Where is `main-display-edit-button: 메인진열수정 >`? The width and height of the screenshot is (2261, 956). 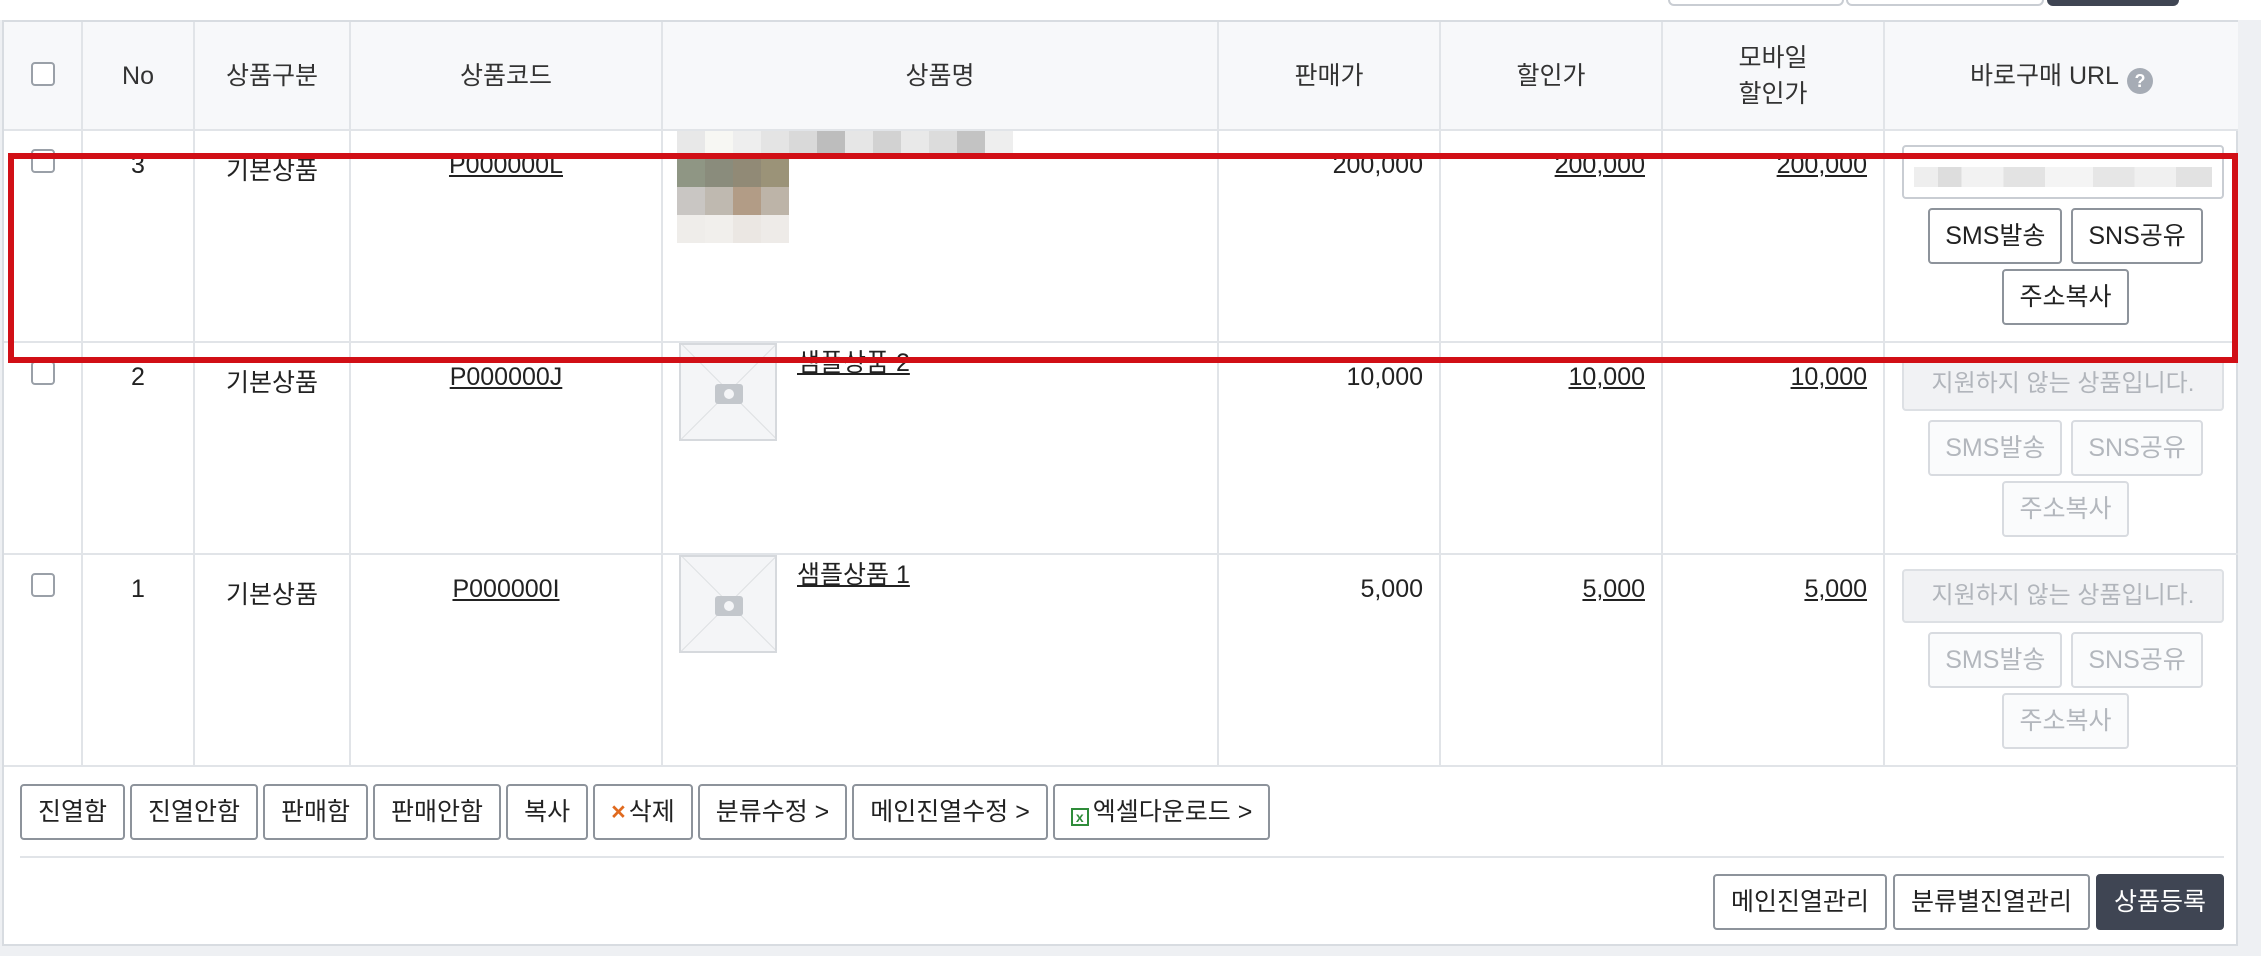
main-display-edit-button: 메인진열수정 > is located at coordinates (950, 812).